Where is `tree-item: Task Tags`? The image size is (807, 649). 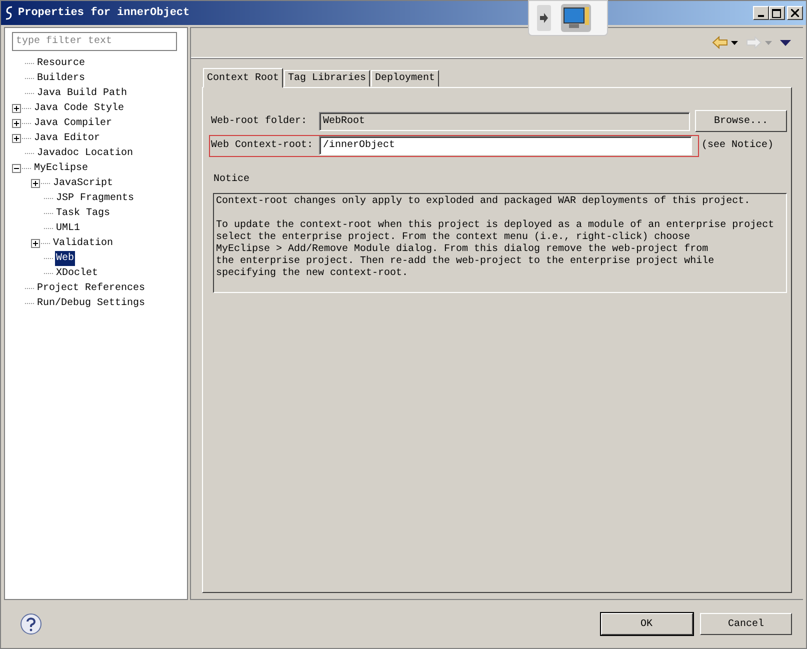 tree-item: Task Tags is located at coordinates (83, 213).